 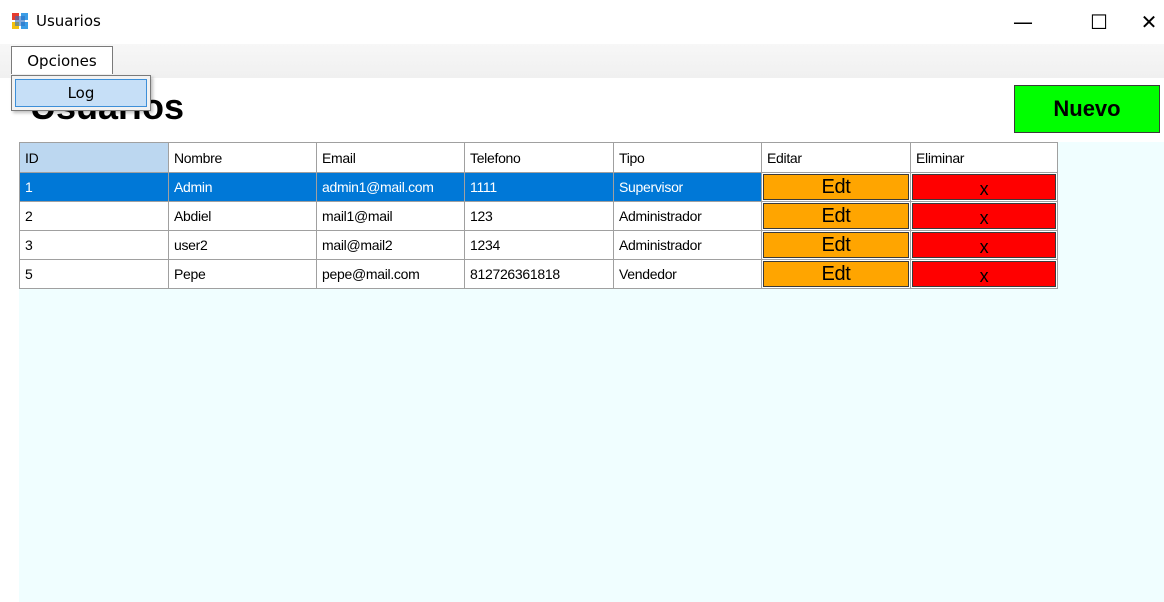 What do you see at coordinates (242, 187) in the screenshot?
I see `cell-nombre: Admin` at bounding box center [242, 187].